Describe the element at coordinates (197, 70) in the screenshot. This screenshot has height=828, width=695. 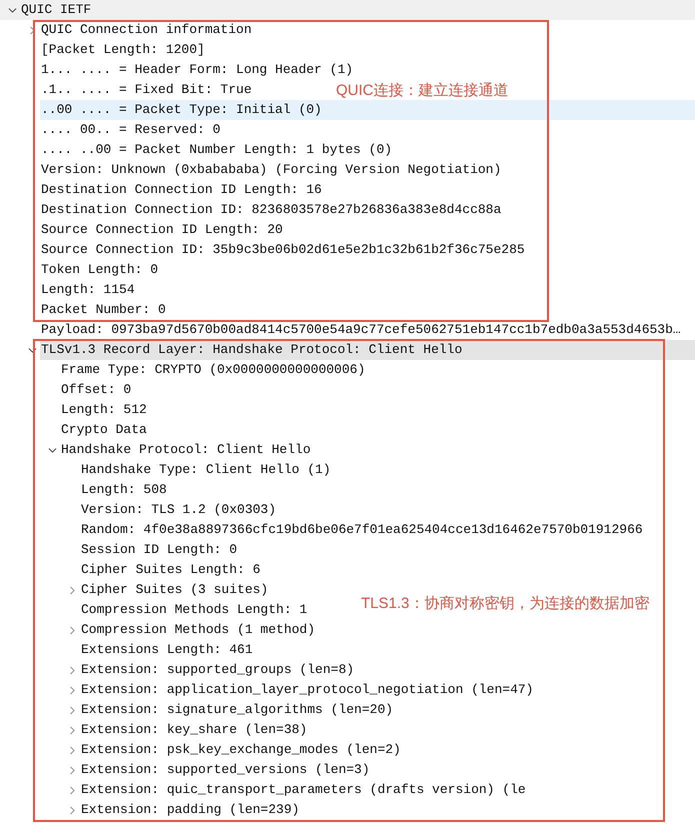
I see `tree-item: 1... .... = Header Form: Long Header (1)` at that location.